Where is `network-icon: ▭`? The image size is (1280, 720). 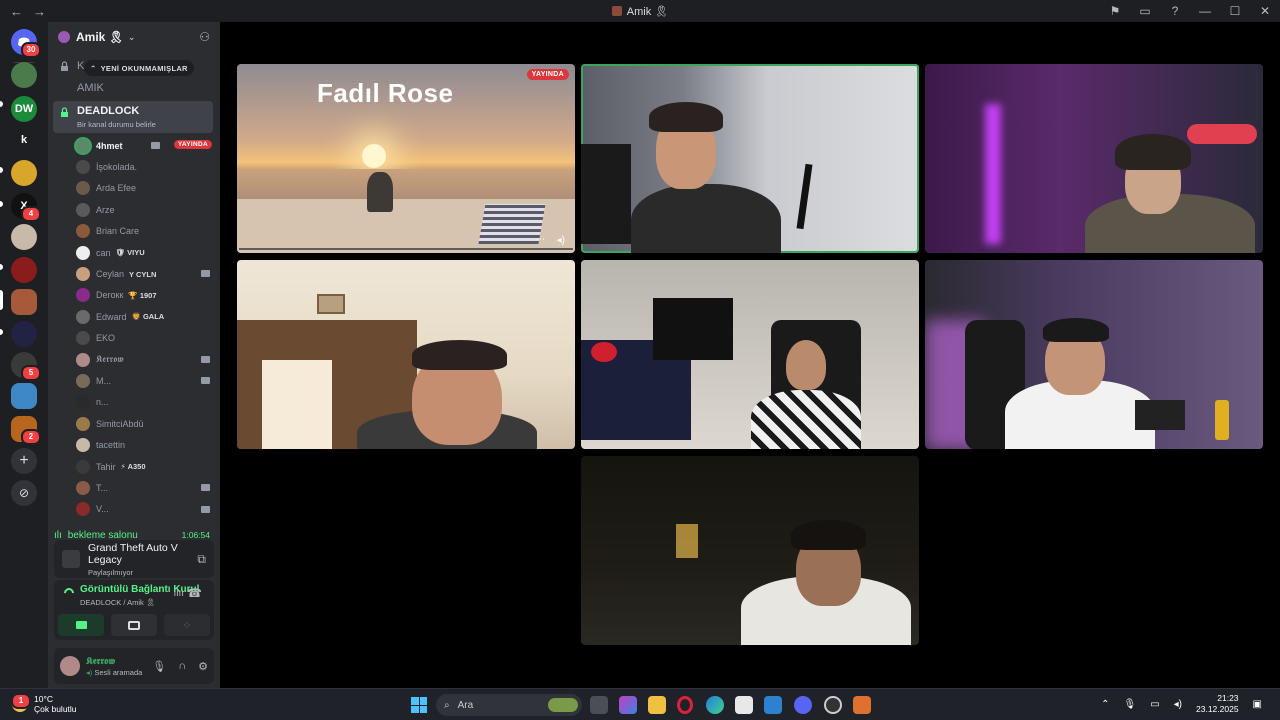 network-icon: ▭ is located at coordinates (1154, 704).